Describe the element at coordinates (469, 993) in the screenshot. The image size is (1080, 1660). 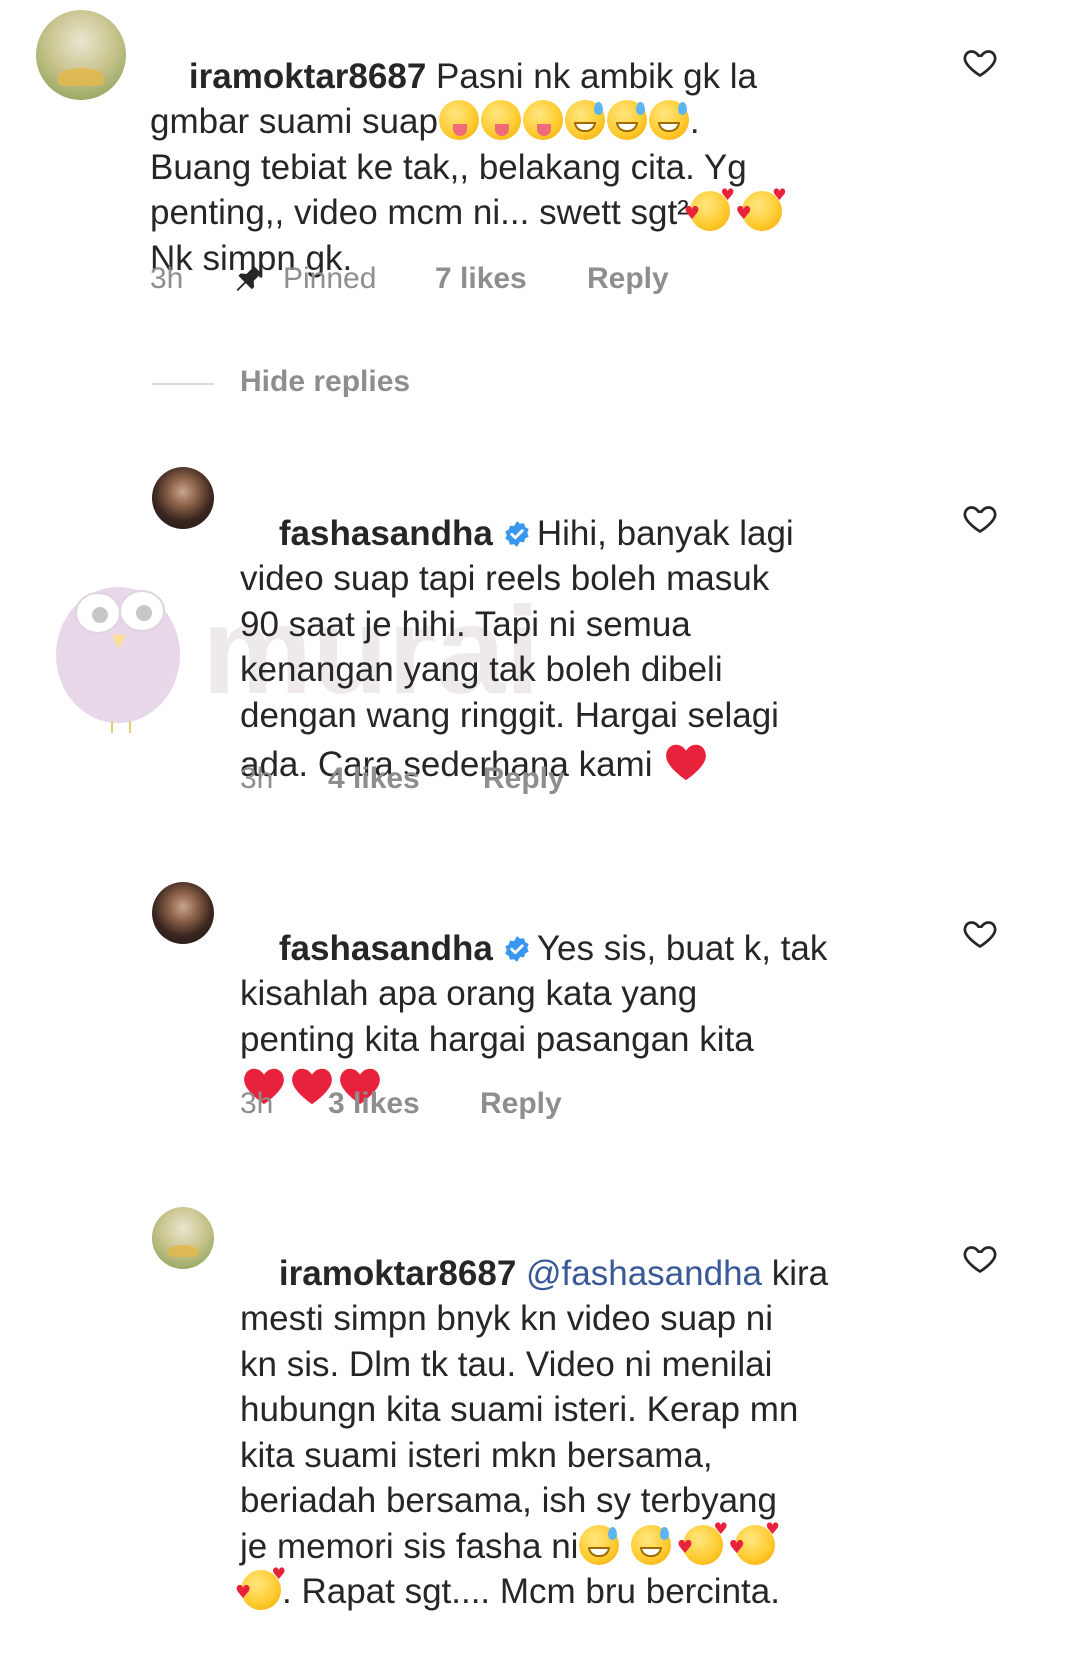
I see `reply-line: kisahlah apa orang kata yang` at that location.